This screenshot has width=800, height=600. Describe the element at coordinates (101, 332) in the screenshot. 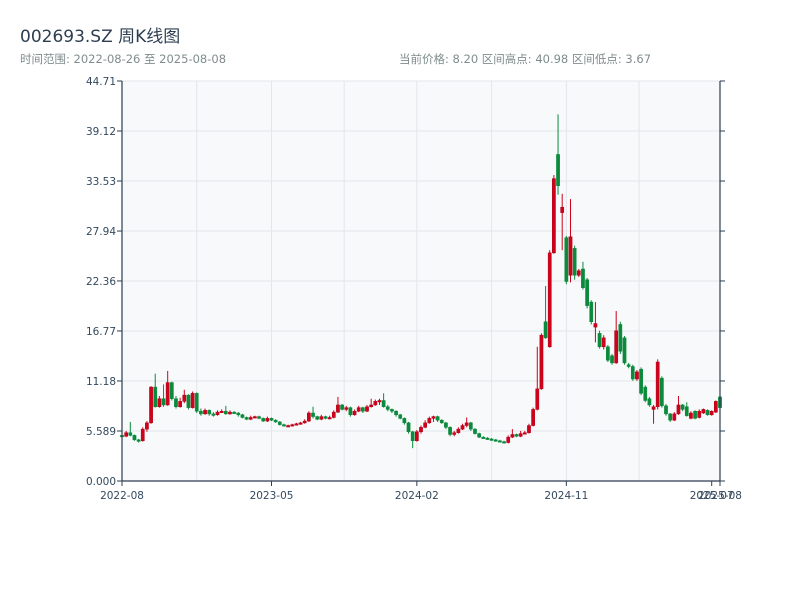

I see `y-tick-label: 16.77` at that location.